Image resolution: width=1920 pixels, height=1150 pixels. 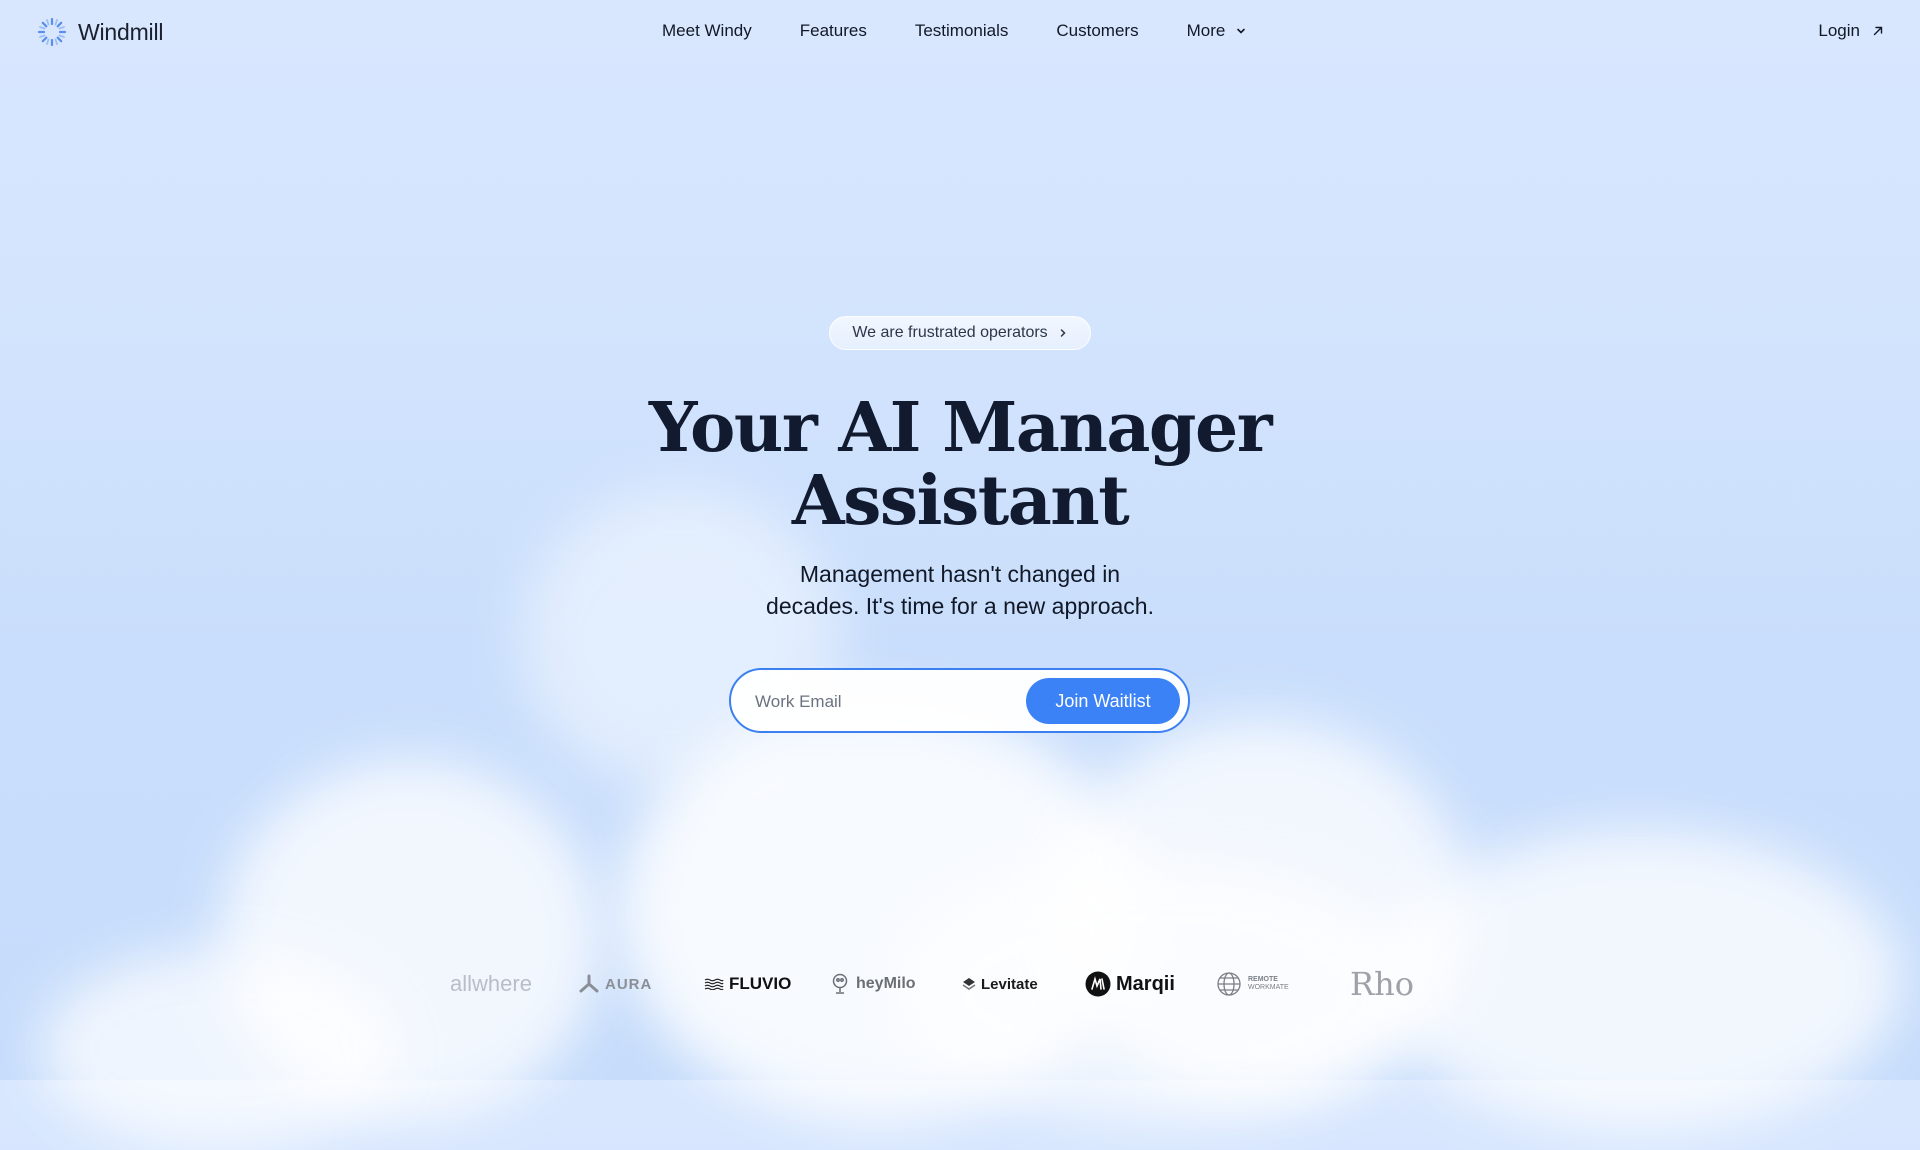 I want to click on logo-levitate: Levitate, so click(x=1000, y=984).